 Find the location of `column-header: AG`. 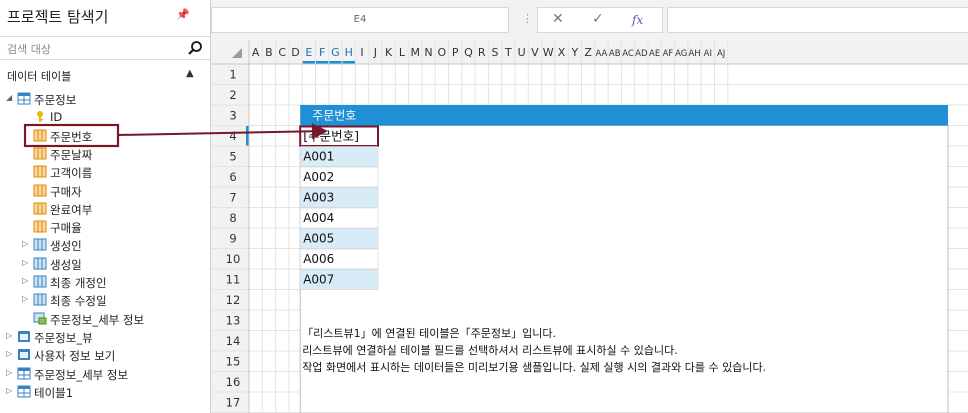

column-header: AG is located at coordinates (681, 54).